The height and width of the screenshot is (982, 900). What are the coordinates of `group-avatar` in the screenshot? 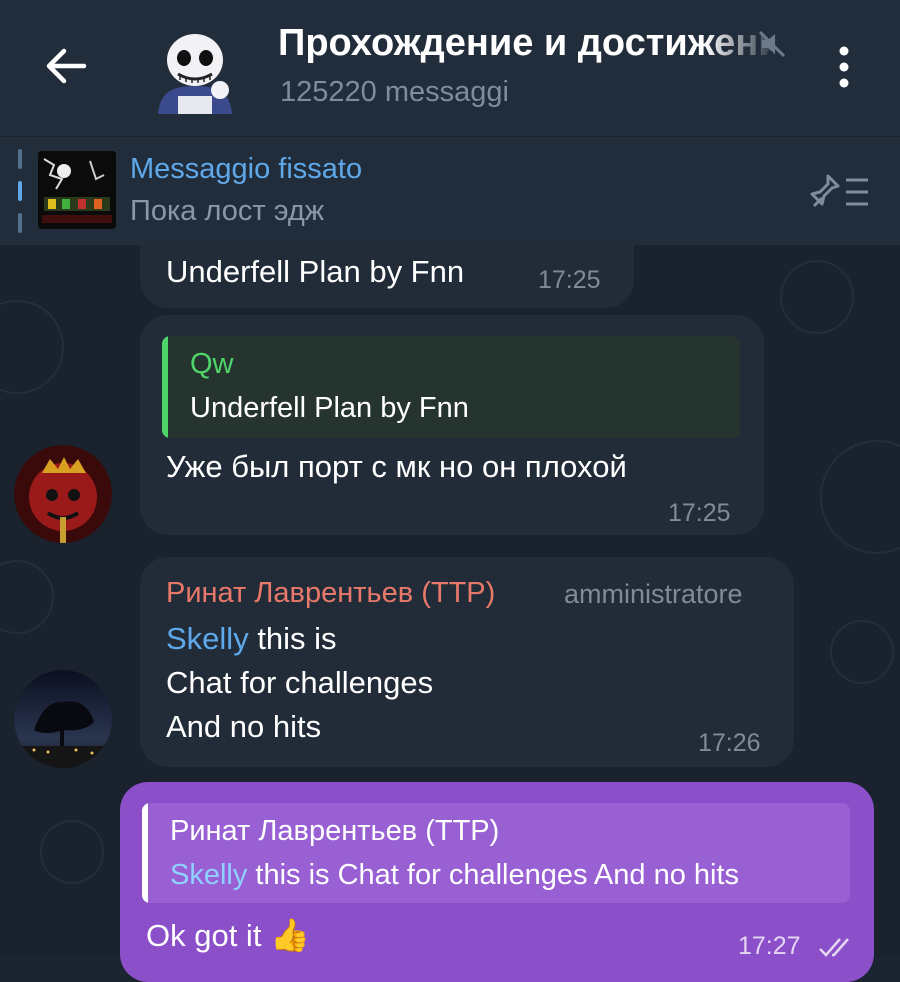 It's located at (195, 69).